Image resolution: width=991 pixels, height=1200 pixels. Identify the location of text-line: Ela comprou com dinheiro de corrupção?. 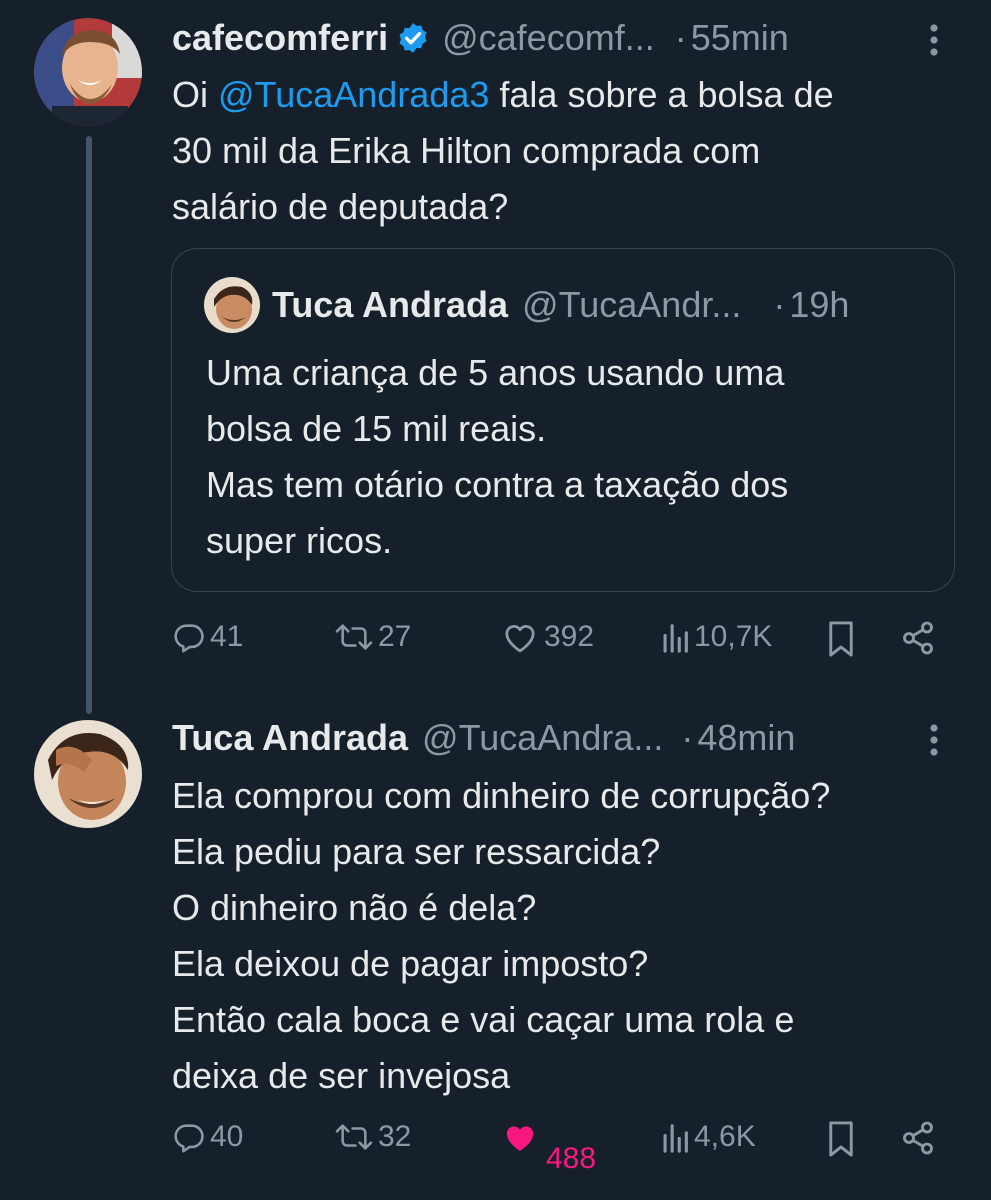
(501, 795).